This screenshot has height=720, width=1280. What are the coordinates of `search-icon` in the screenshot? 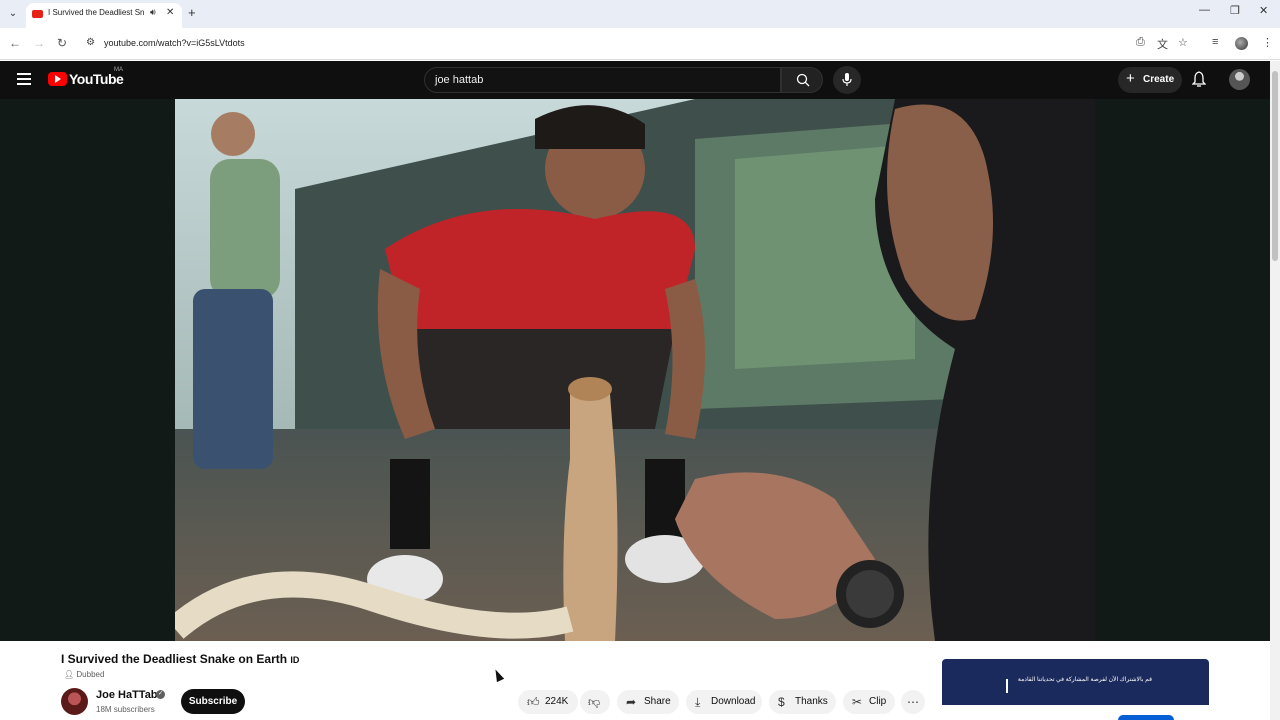 It's located at (803, 80).